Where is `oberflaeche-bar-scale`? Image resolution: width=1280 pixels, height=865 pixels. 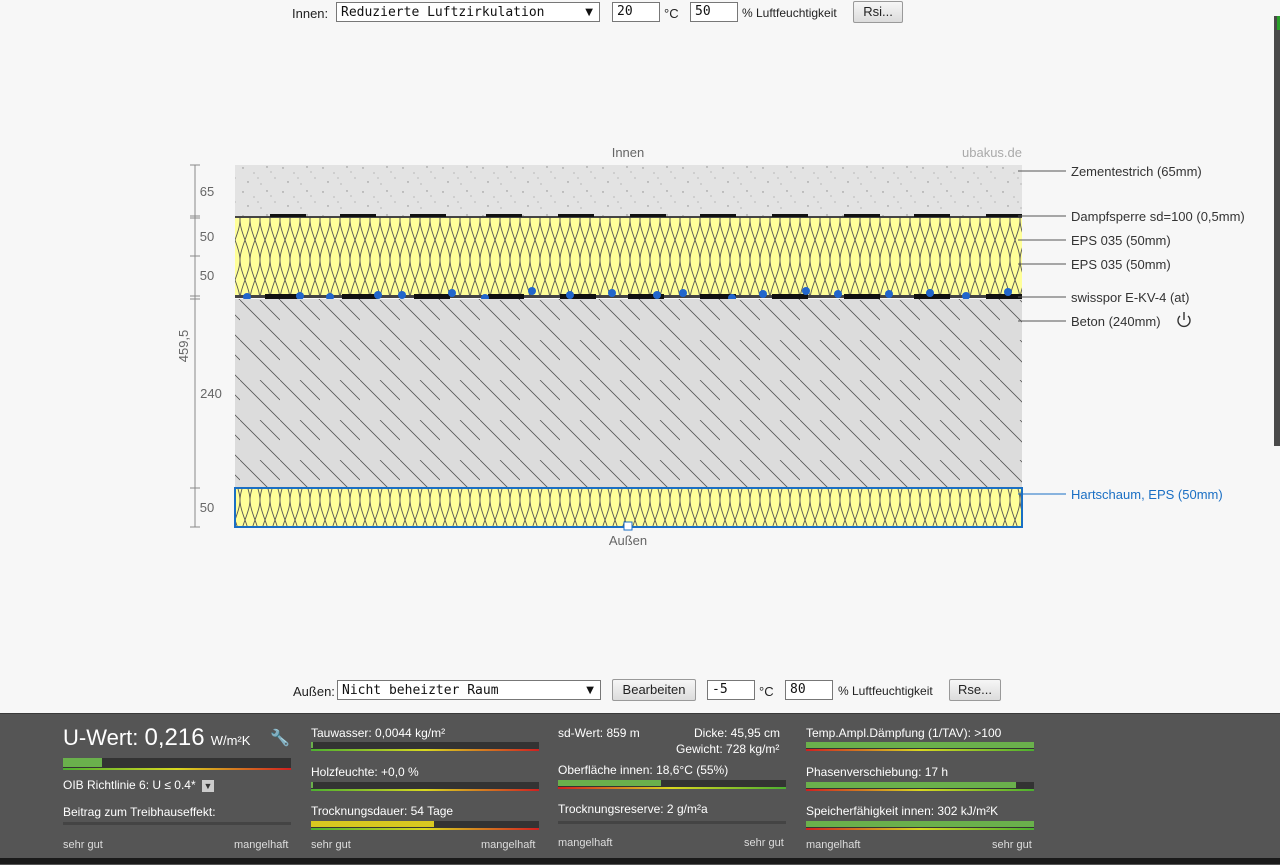
oberflaeche-bar-scale is located at coordinates (672, 788).